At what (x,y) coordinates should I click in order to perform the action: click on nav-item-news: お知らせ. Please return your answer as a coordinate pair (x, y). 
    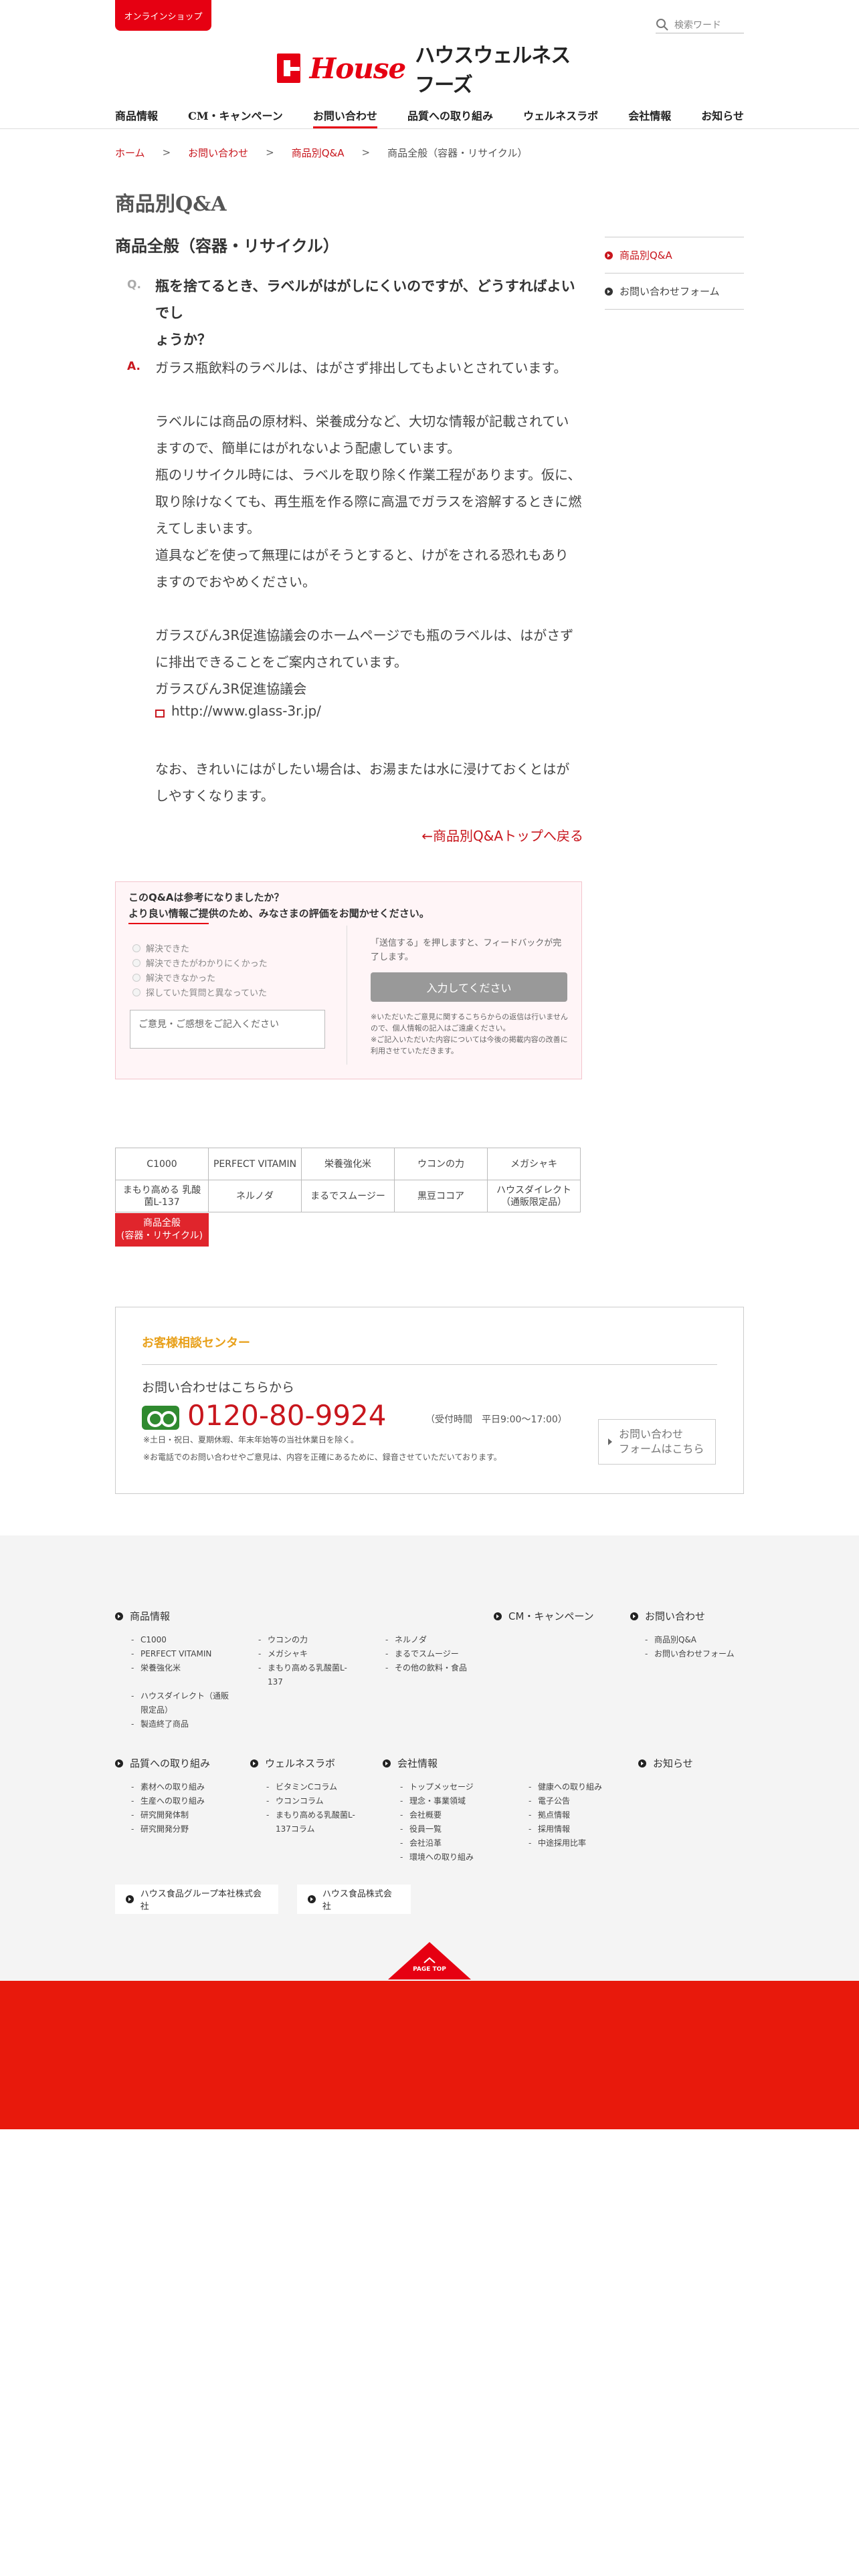
    Looking at the image, I should click on (723, 114).